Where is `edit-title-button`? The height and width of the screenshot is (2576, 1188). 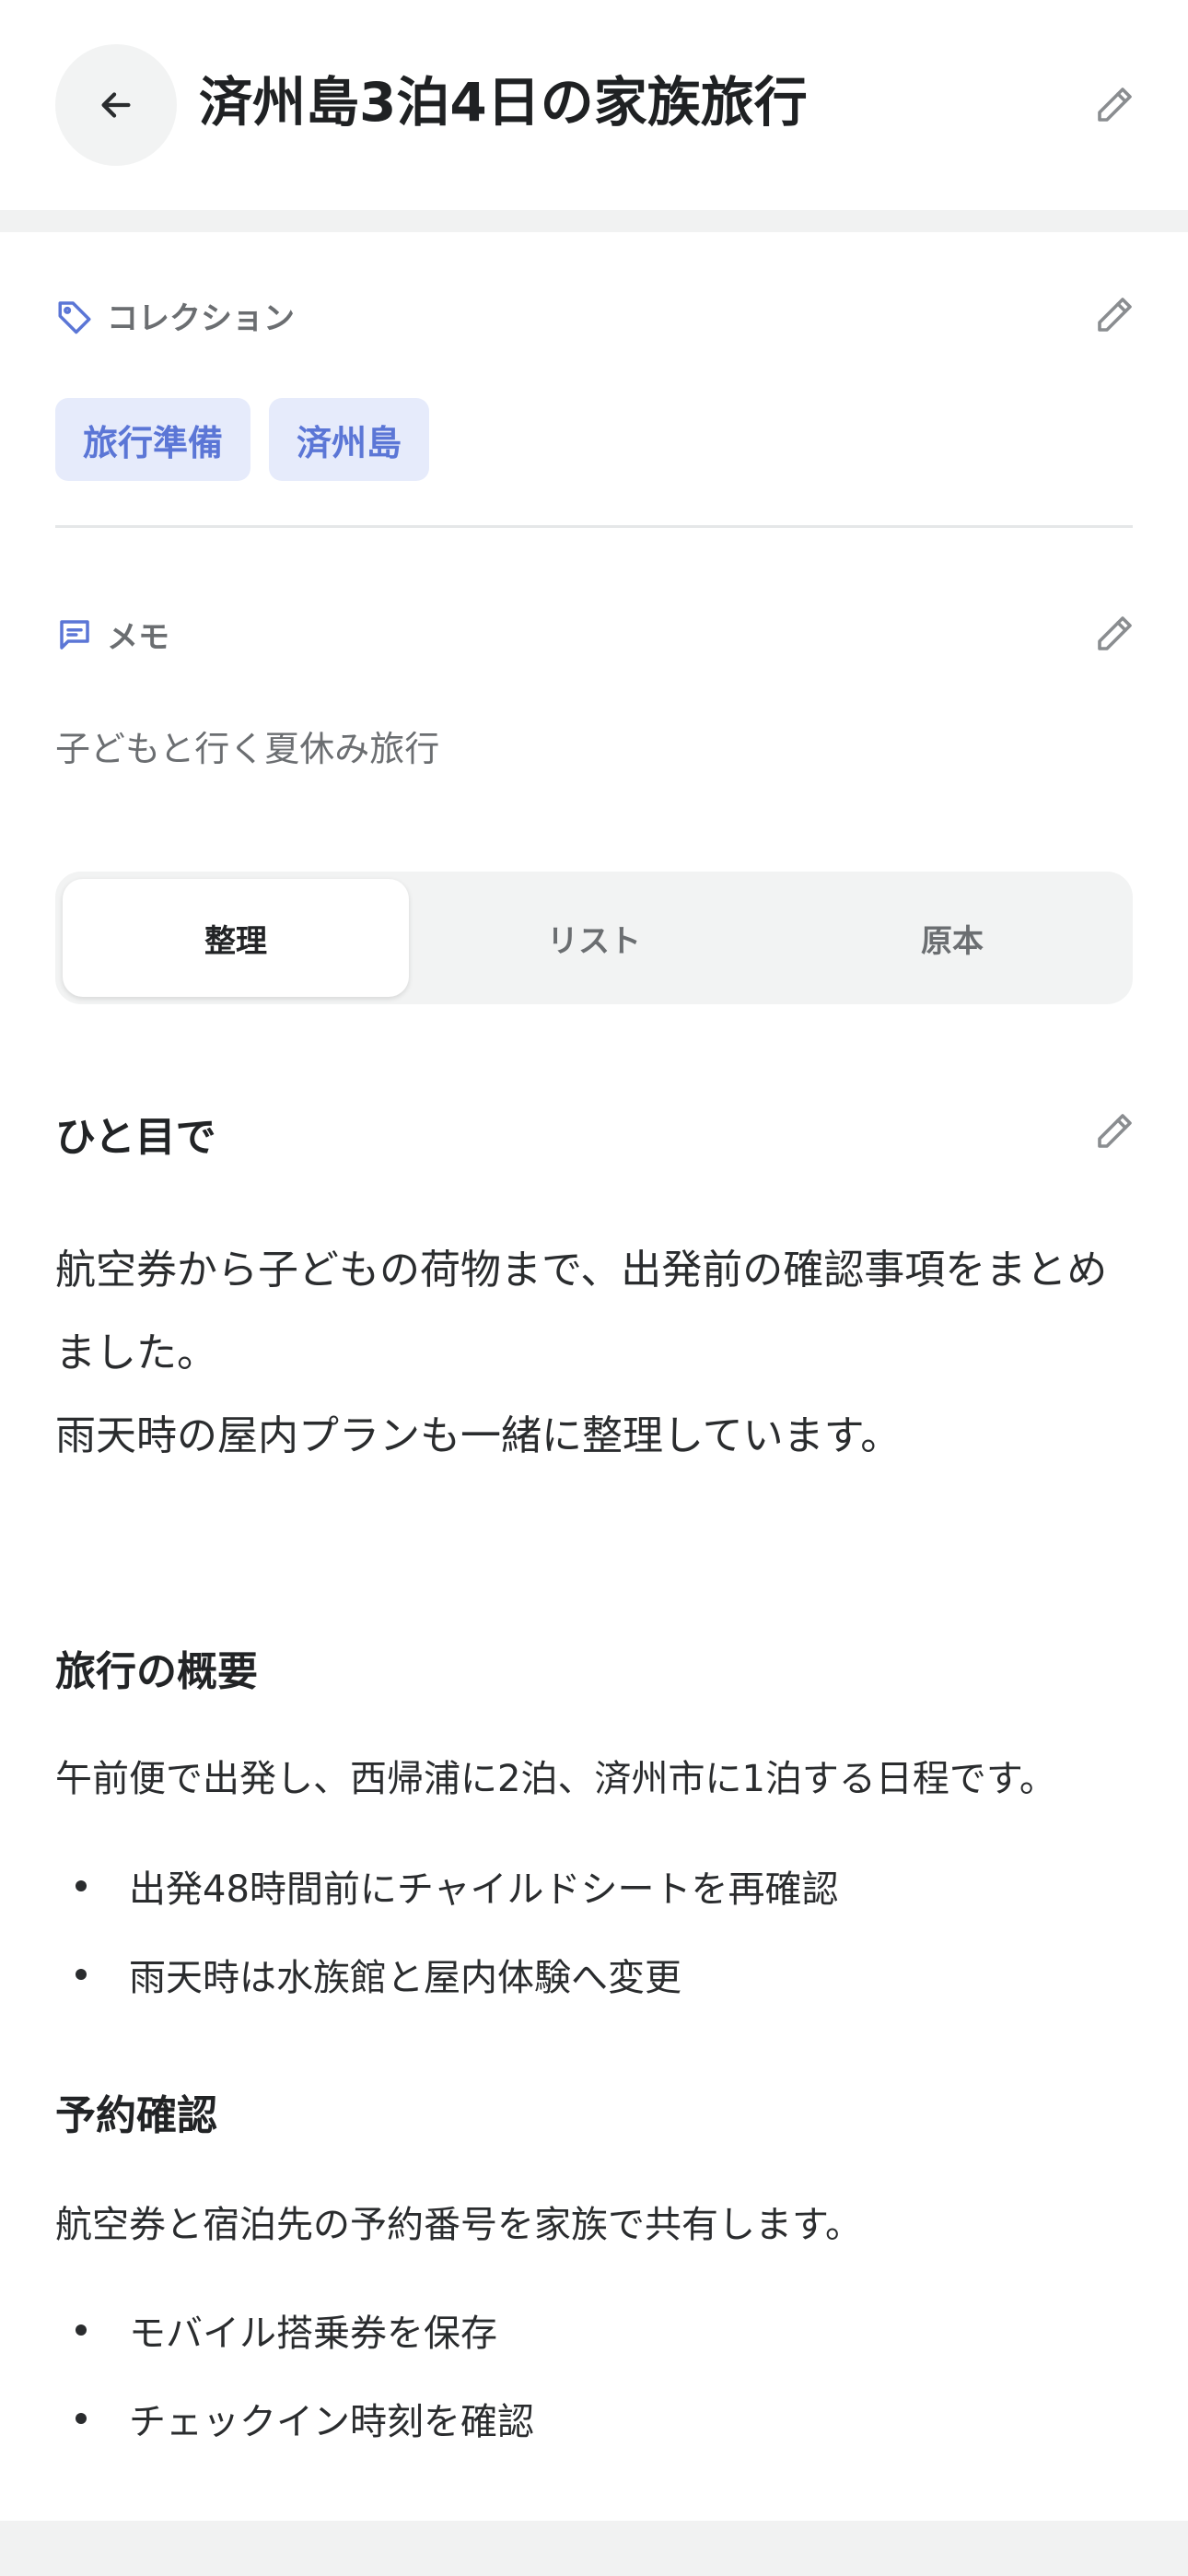 edit-title-button is located at coordinates (1114, 105).